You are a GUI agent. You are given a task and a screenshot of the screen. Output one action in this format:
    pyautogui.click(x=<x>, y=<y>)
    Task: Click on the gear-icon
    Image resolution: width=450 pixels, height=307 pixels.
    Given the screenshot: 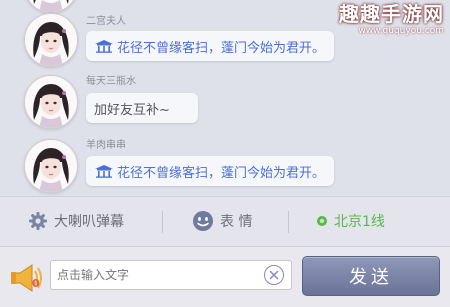 What is the action you would take?
    pyautogui.click(x=38, y=221)
    